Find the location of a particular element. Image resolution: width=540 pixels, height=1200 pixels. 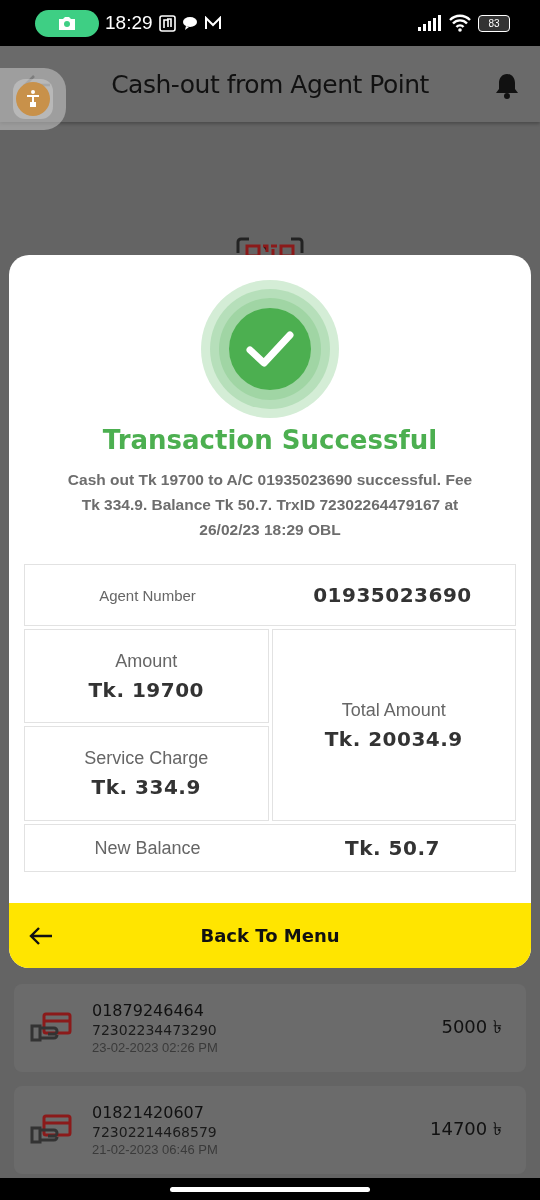

confirmation-message: Cash out Tk 19700 to A/C 01935023690 successful. Fee Tk 334.9. Balance Tk 50.7. TrxID 72302264479167 at 26/02/23 18:29 OBL is located at coordinates (270, 505).